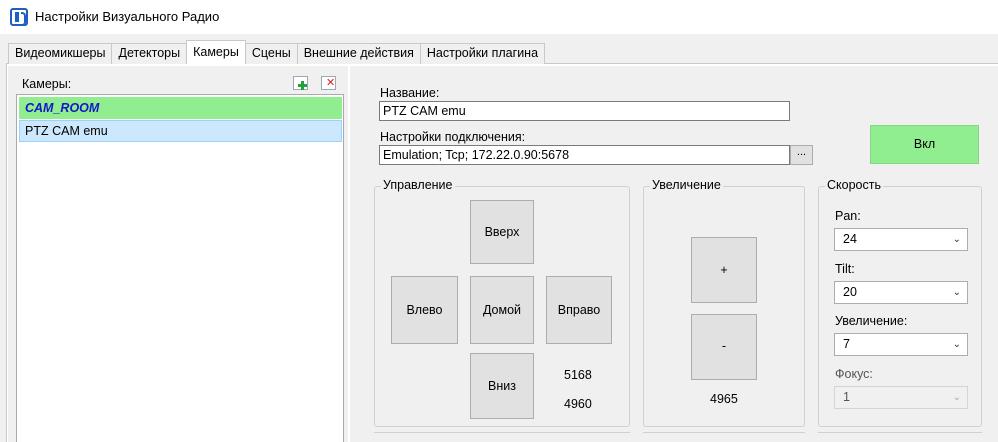 This screenshot has width=998, height=442. I want to click on tab-scenes: Сцены, so click(271, 53).